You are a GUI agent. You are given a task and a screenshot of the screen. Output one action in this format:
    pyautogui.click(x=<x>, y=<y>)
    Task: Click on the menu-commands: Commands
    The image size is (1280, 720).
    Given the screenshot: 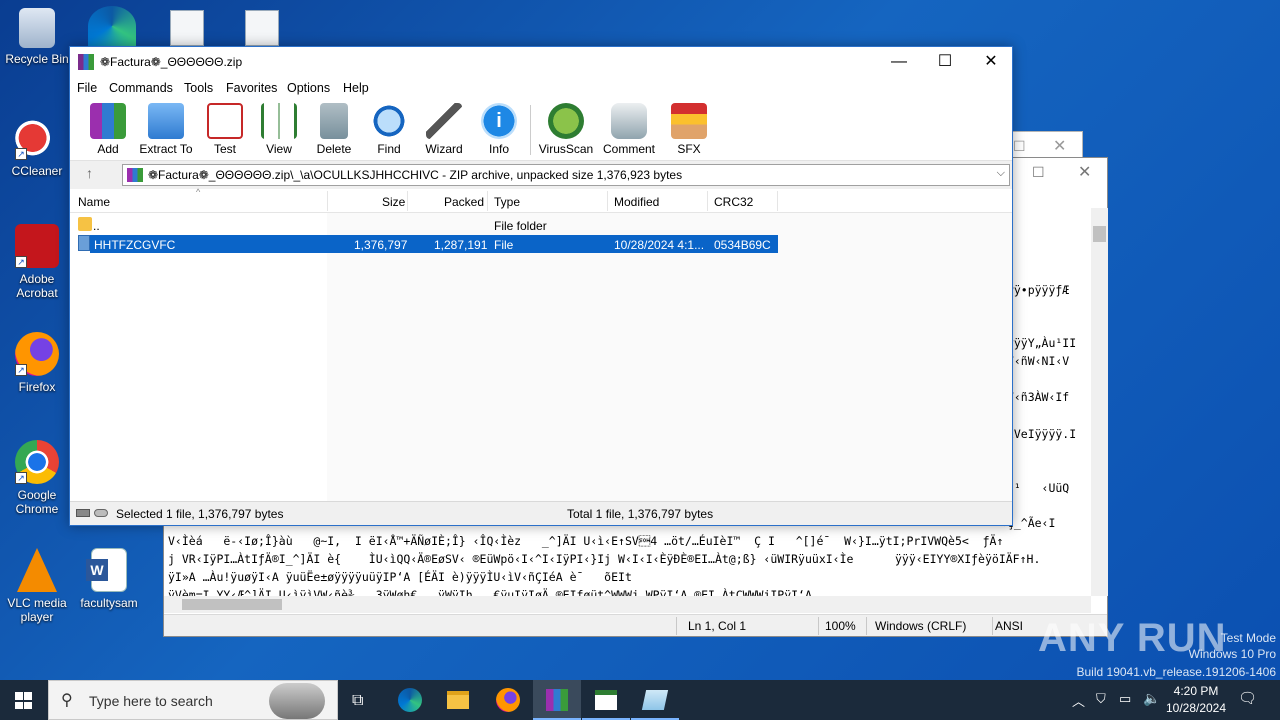 What is the action you would take?
    pyautogui.click(x=141, y=88)
    